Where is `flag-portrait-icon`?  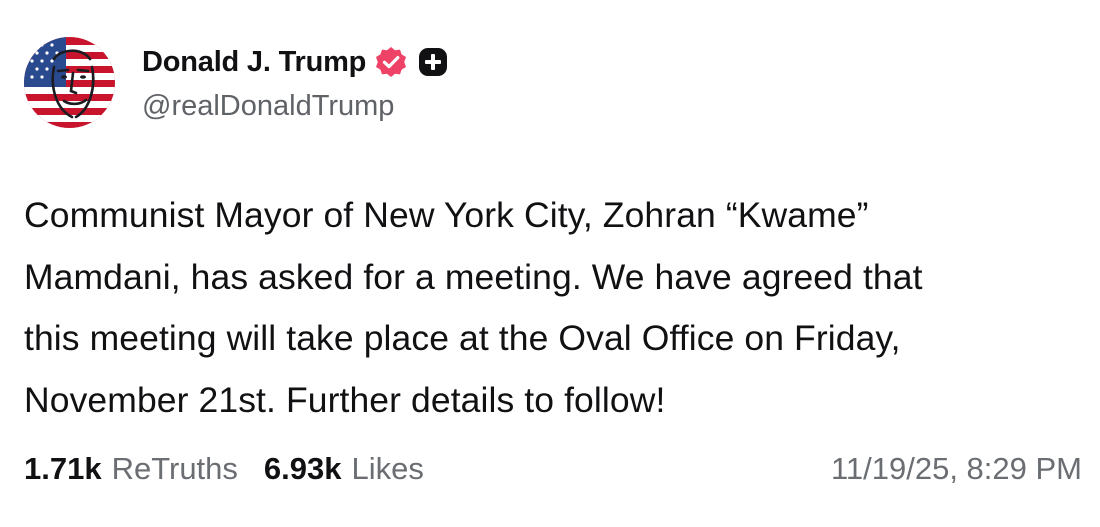 flag-portrait-icon is located at coordinates (69, 82).